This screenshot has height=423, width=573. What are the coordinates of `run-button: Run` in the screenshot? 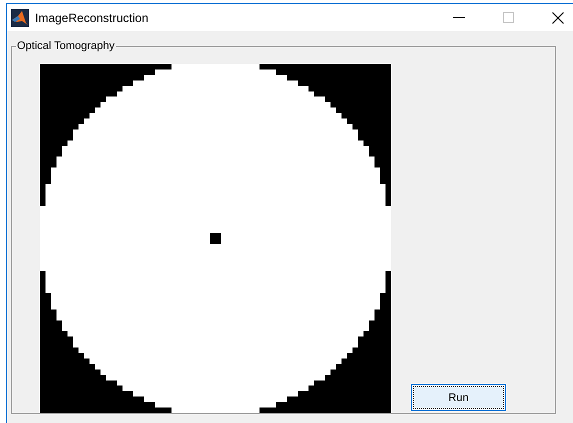 It's located at (458, 397).